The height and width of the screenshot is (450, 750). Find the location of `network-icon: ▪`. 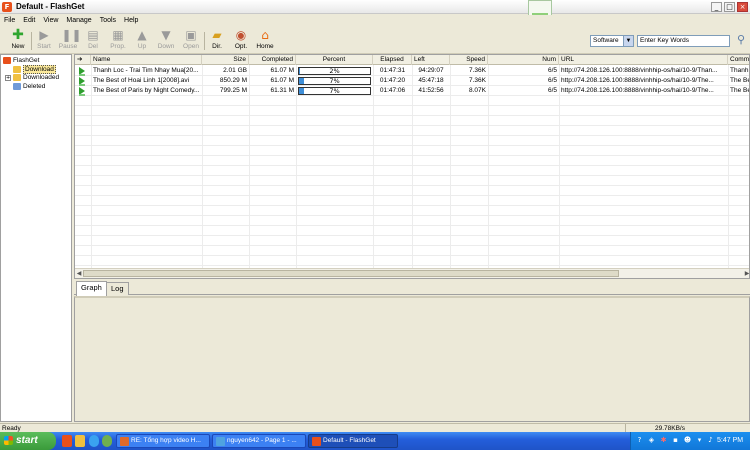

network-icon: ▪ is located at coordinates (675, 440).